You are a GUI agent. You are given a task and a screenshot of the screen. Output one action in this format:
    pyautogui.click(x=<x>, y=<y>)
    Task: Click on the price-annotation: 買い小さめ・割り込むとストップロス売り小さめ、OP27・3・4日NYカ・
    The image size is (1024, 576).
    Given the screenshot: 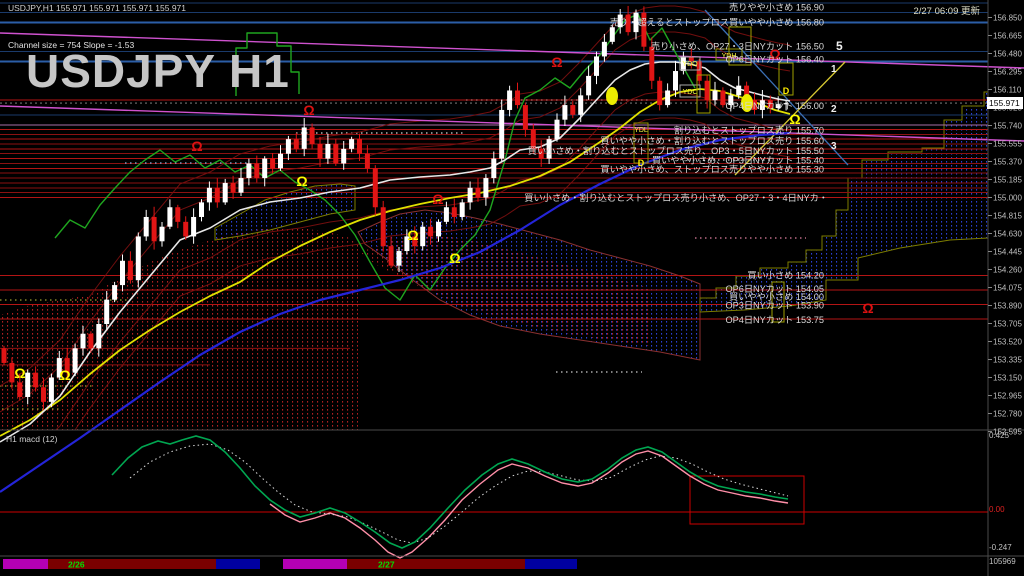 What is the action you would take?
    pyautogui.click(x=676, y=197)
    